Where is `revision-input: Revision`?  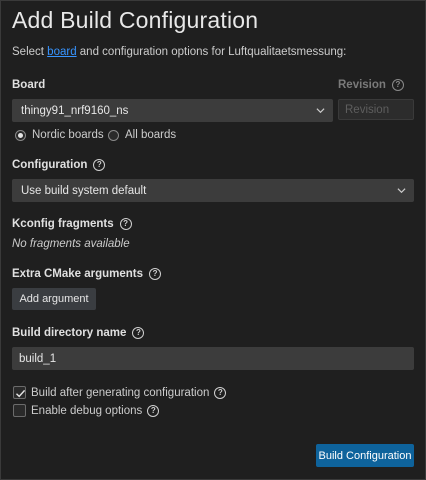 revision-input: Revision is located at coordinates (376, 109).